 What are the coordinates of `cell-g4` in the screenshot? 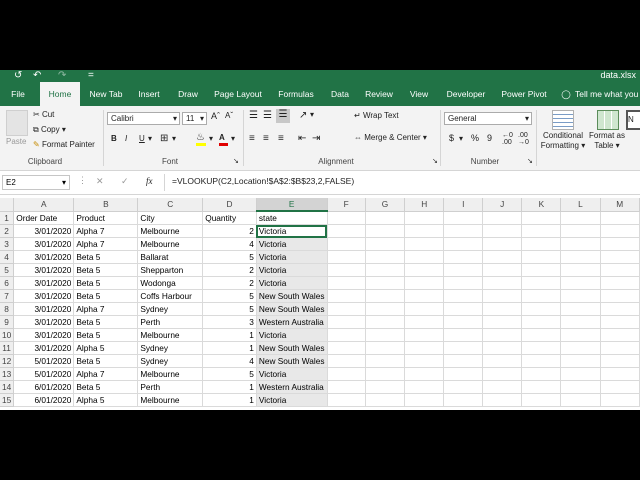 It's located at (385, 257).